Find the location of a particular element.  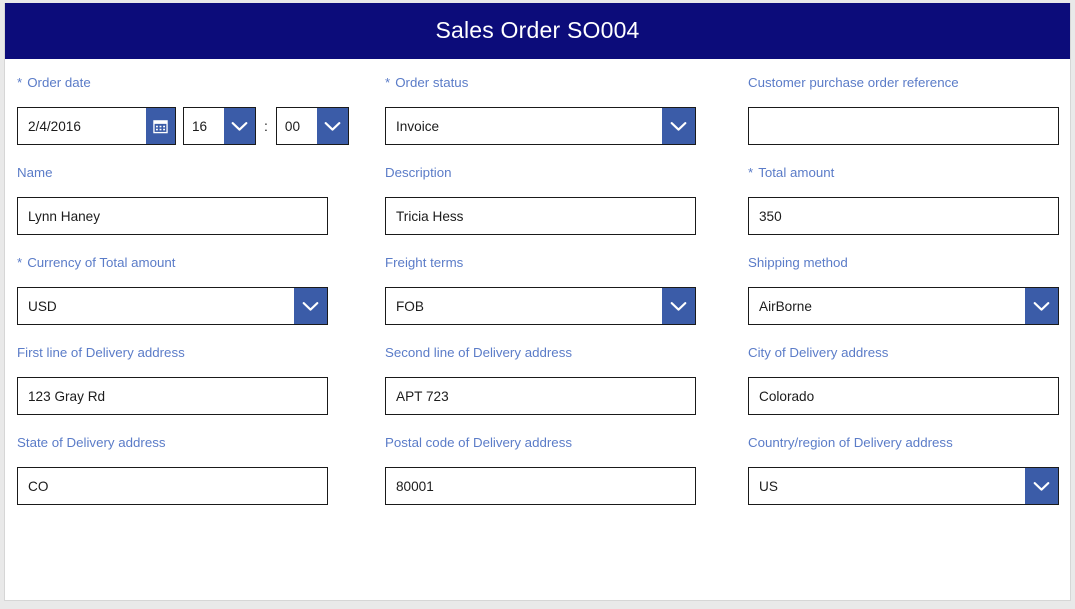

field-order-status: * Order status Invoice is located at coordinates (554, 120).